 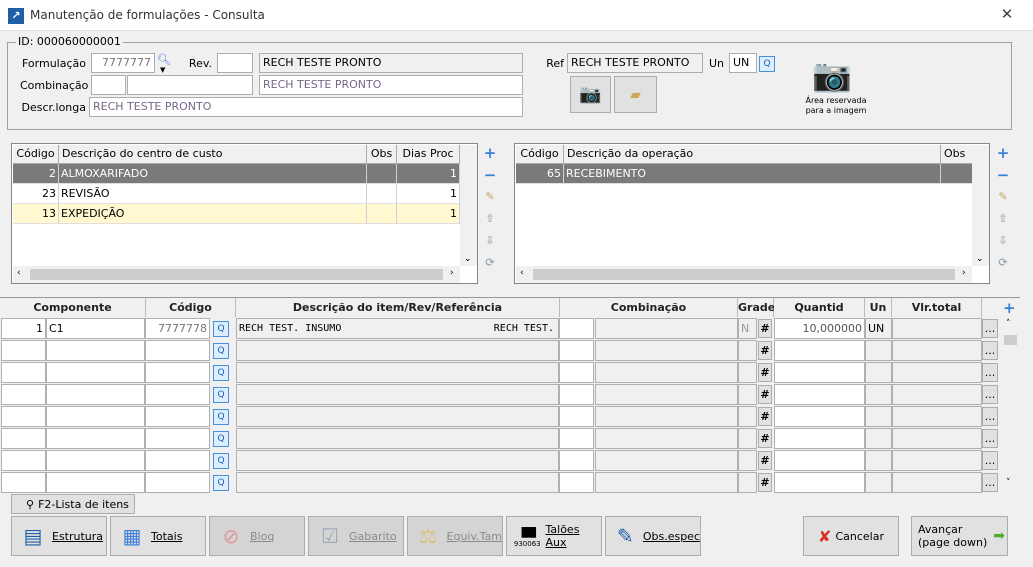 What do you see at coordinates (236, 214) in the screenshot?
I see `table-row: 13 EXPEDIÇÃO 1` at bounding box center [236, 214].